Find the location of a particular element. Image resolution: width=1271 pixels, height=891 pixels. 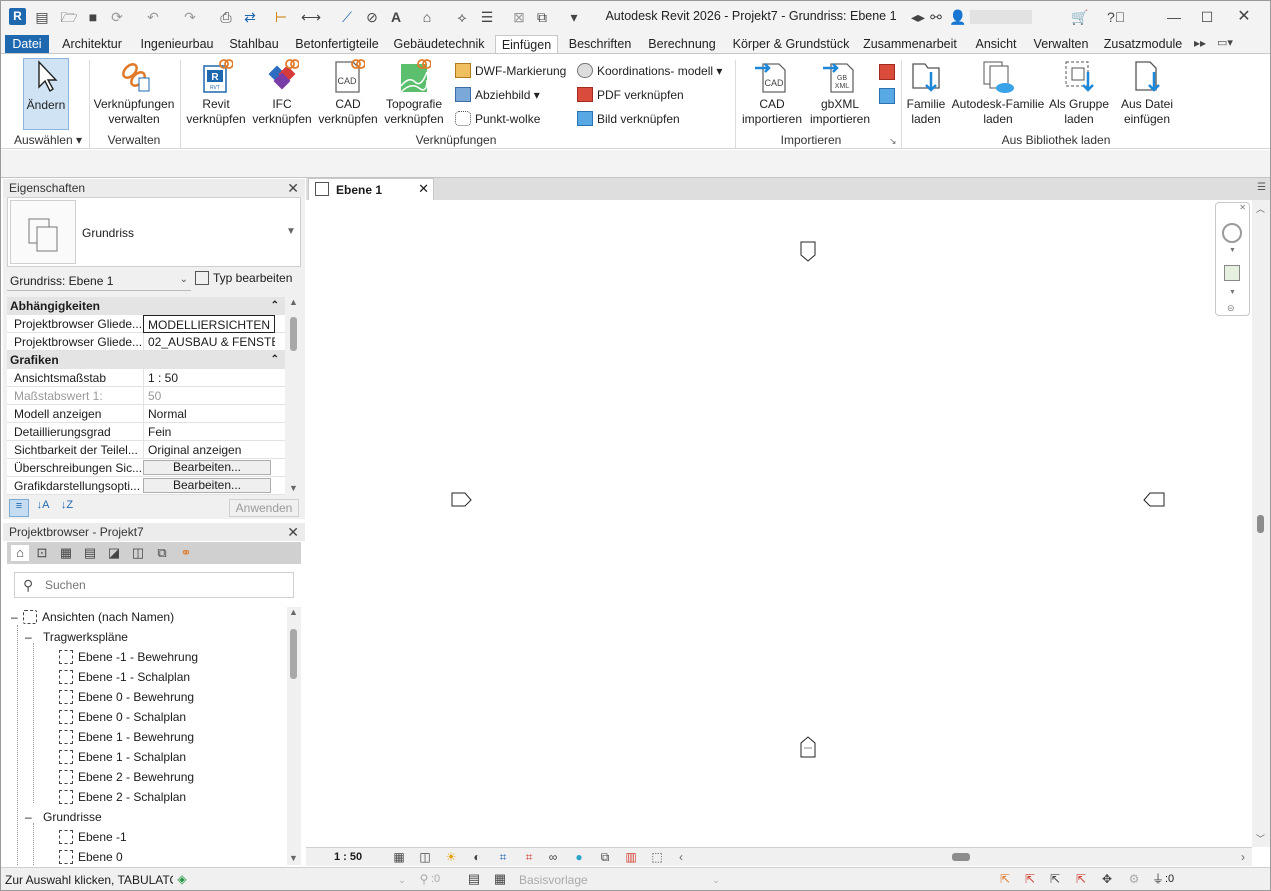

switch-windows-icon: ⧉ is located at coordinates (542, 17).